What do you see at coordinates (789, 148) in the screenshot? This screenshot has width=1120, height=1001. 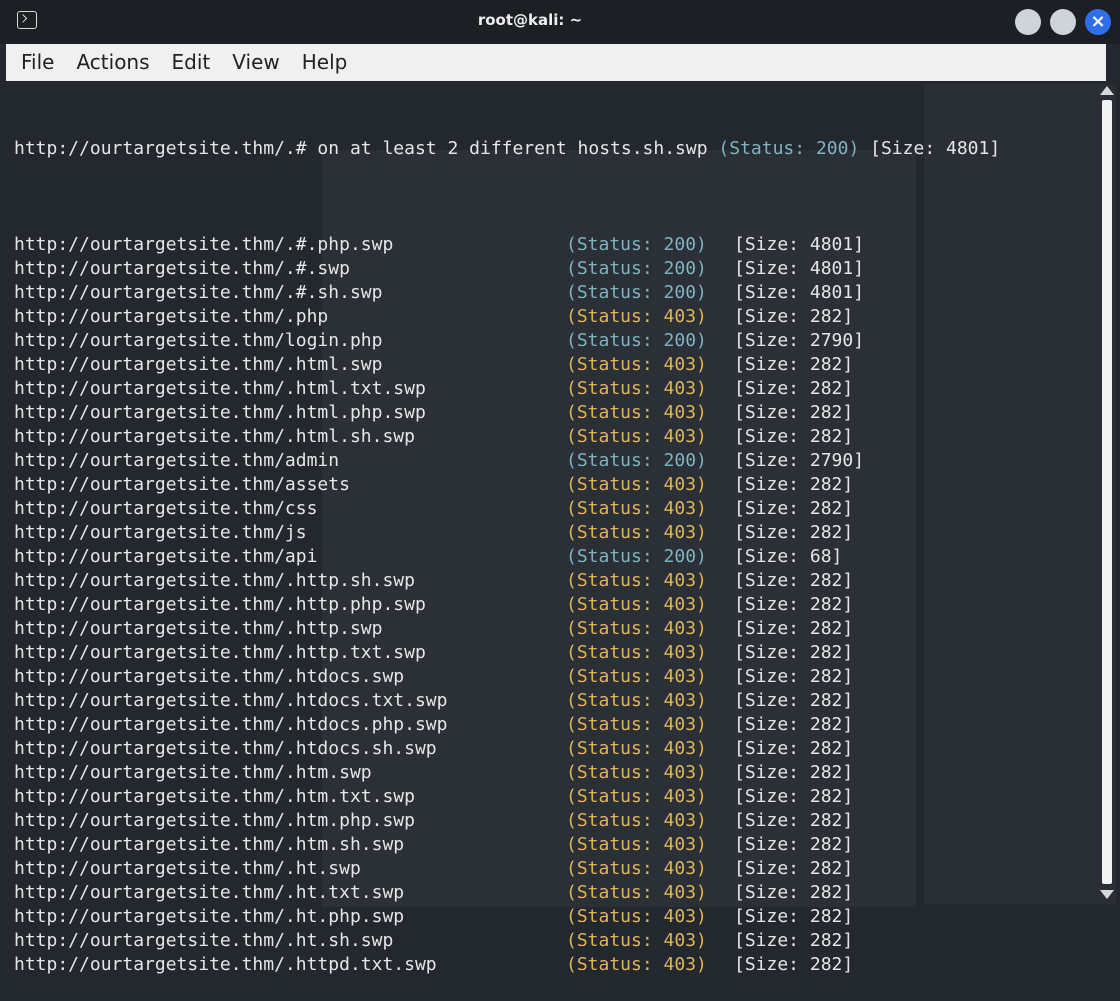 I see `line-status: (Status: 200)` at bounding box center [789, 148].